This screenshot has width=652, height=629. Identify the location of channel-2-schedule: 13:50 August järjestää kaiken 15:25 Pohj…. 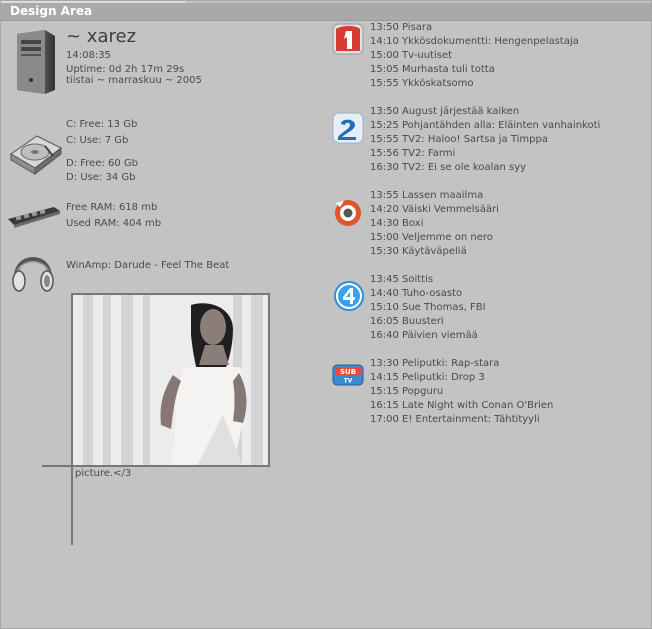
(485, 140).